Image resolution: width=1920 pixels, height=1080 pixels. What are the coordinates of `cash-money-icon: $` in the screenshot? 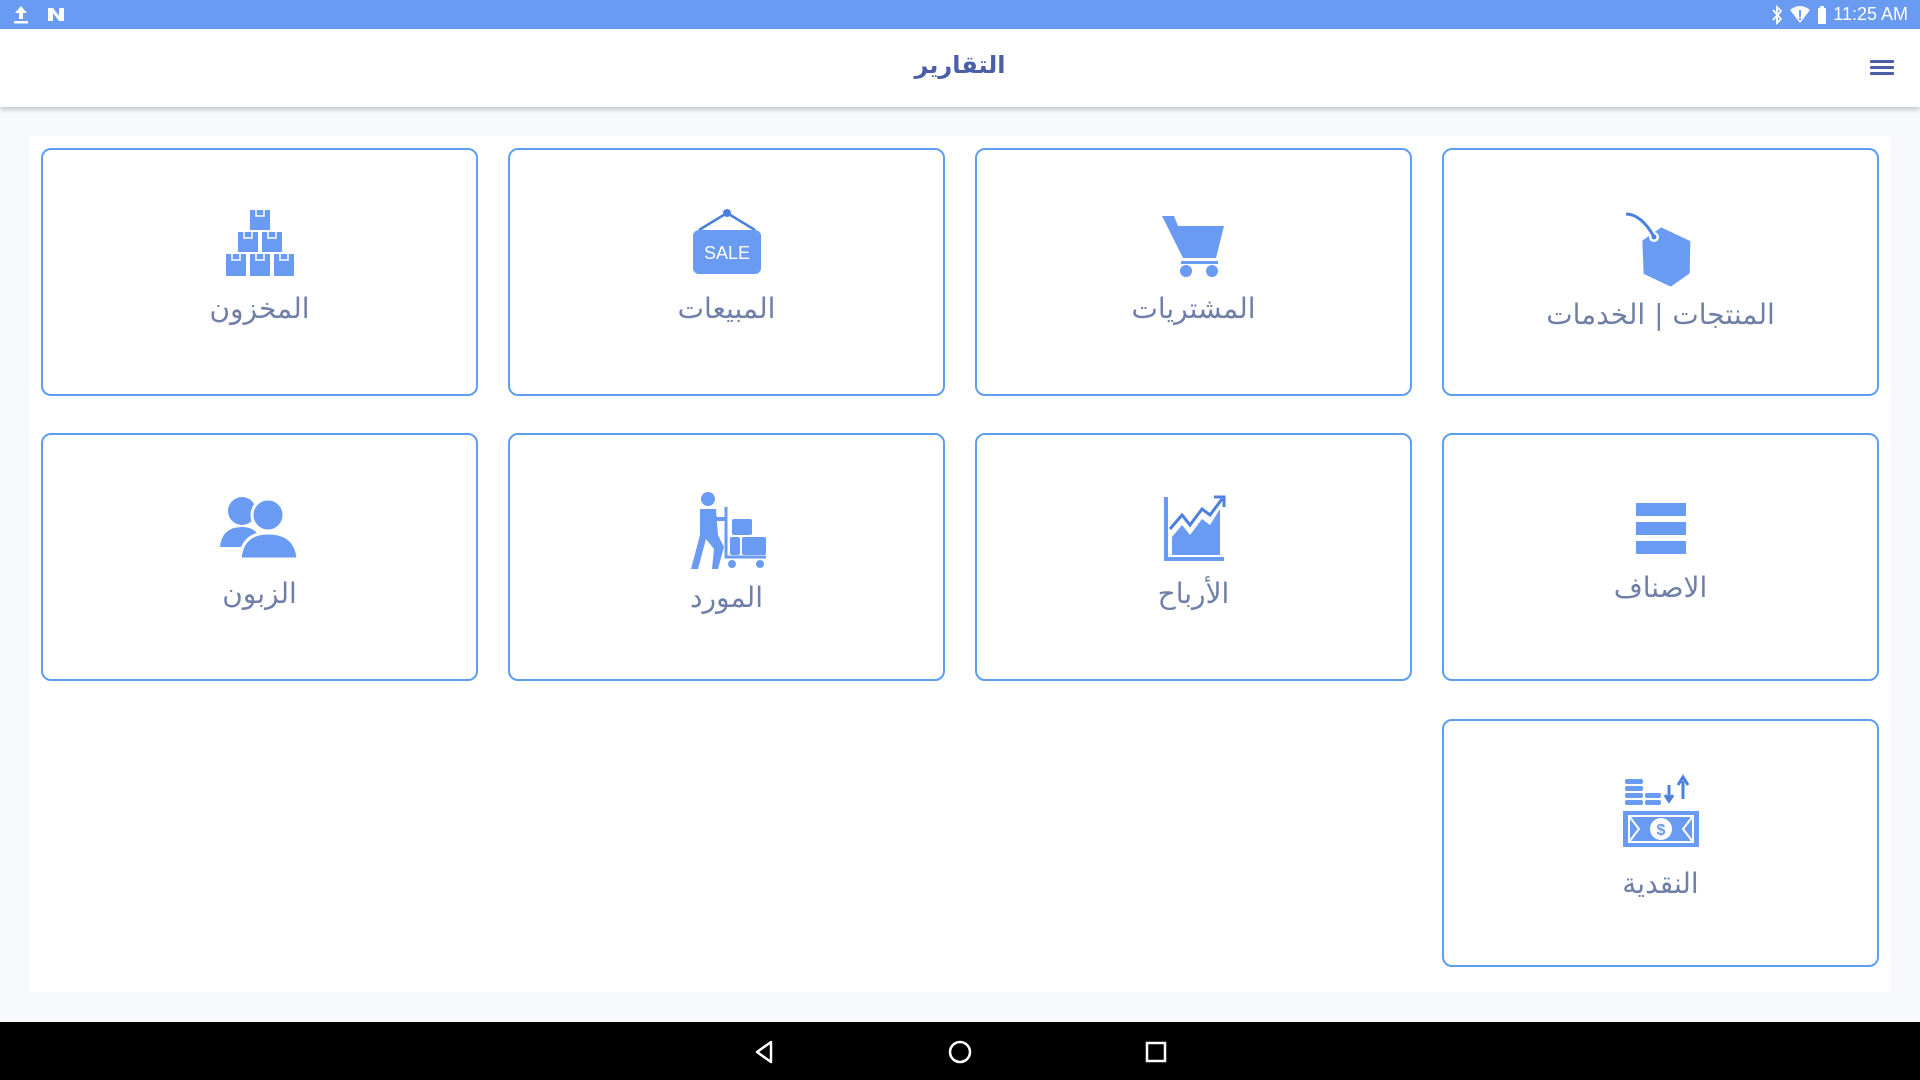 It's located at (1660, 810).